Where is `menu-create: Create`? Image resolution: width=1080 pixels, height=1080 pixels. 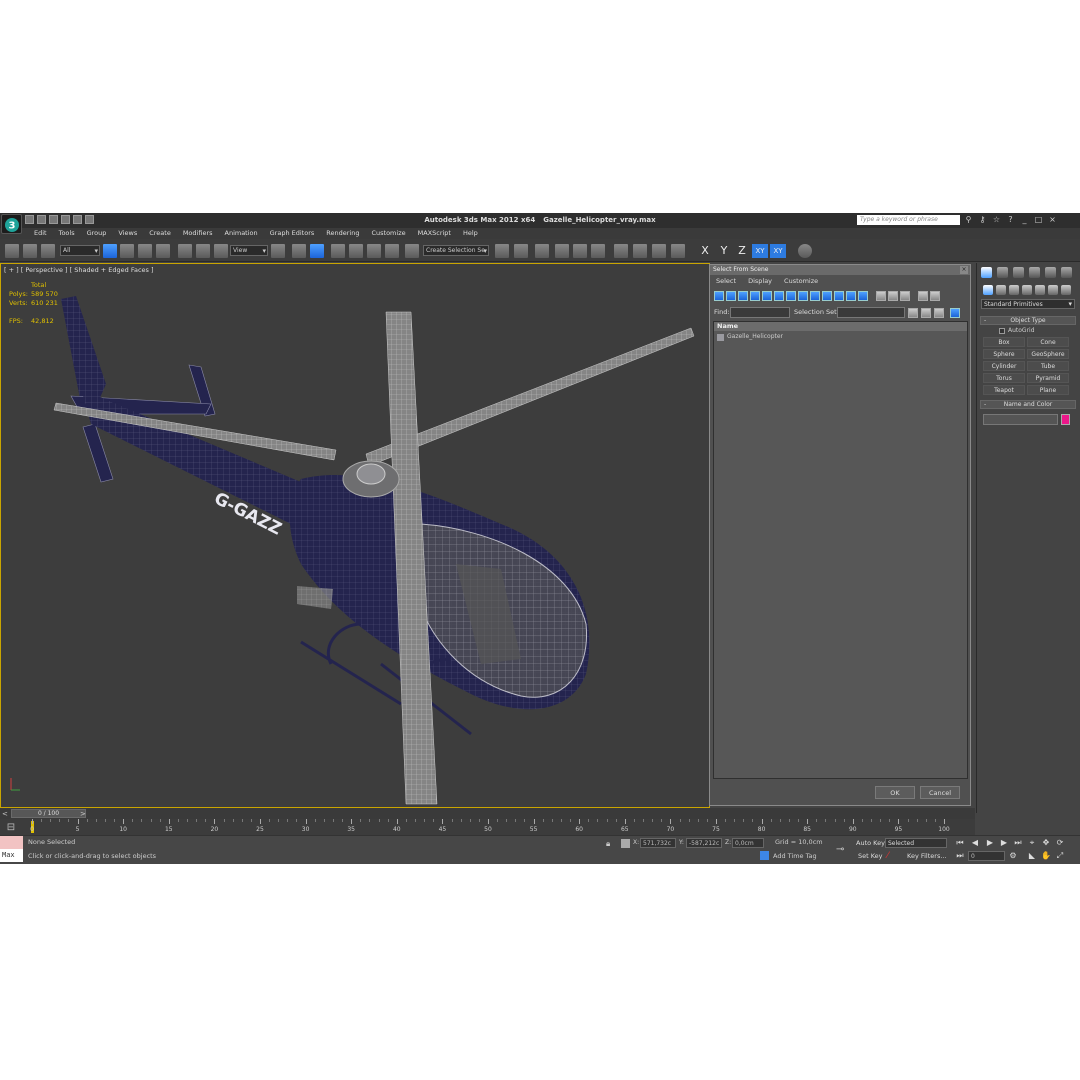
menu-create: Create is located at coordinates (160, 233).